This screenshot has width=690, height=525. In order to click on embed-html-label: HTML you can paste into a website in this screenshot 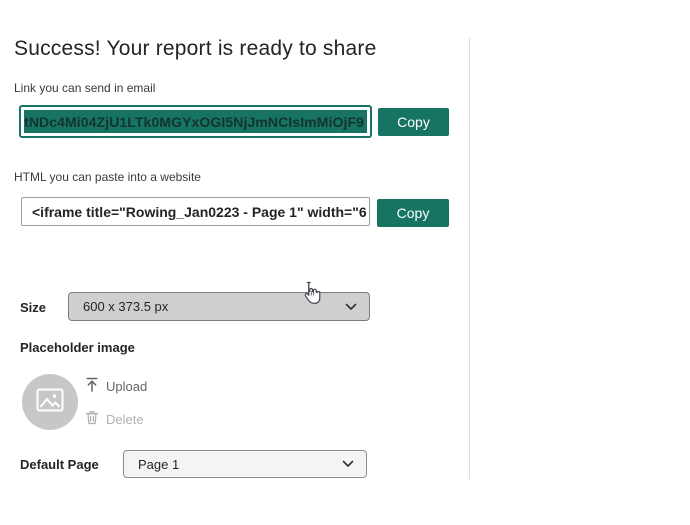, I will do `click(107, 177)`.